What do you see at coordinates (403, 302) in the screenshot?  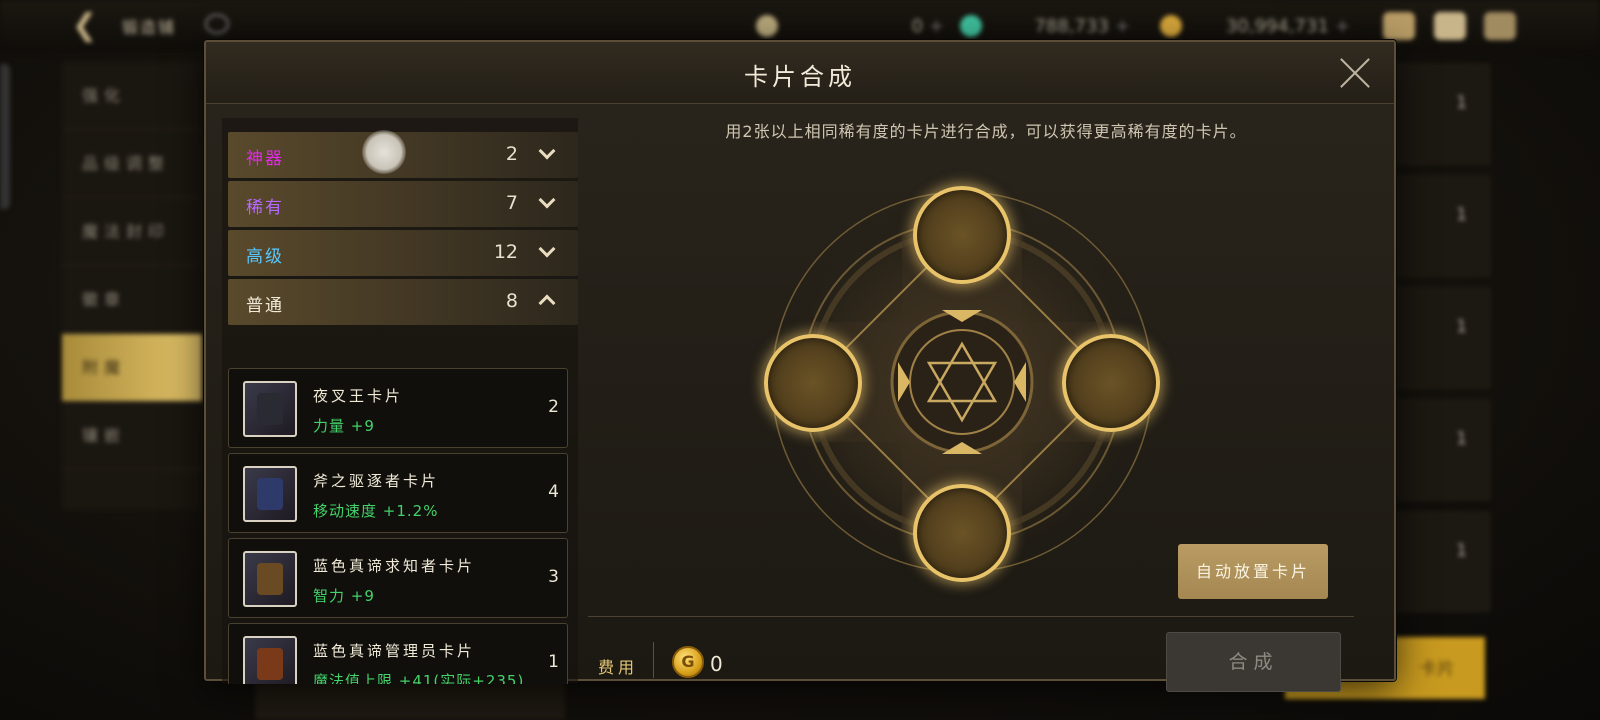 I see `category-normal: 普通 8` at bounding box center [403, 302].